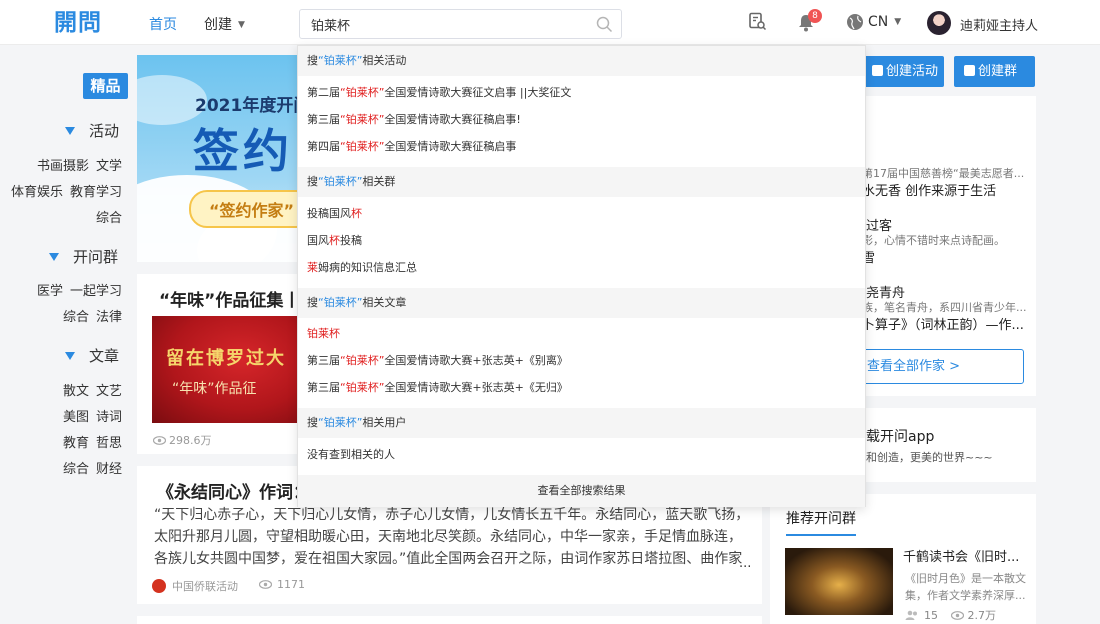 This screenshot has width=1100, height=624. Describe the element at coordinates (900, 436) in the screenshot. I see `app-title: 载开问app` at that location.